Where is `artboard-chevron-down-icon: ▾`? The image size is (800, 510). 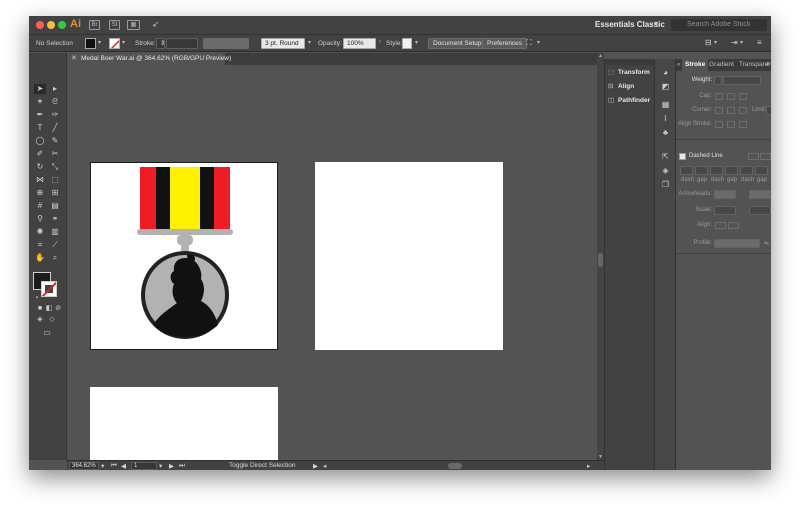 artboard-chevron-down-icon: ▾ is located at coordinates (160, 466).